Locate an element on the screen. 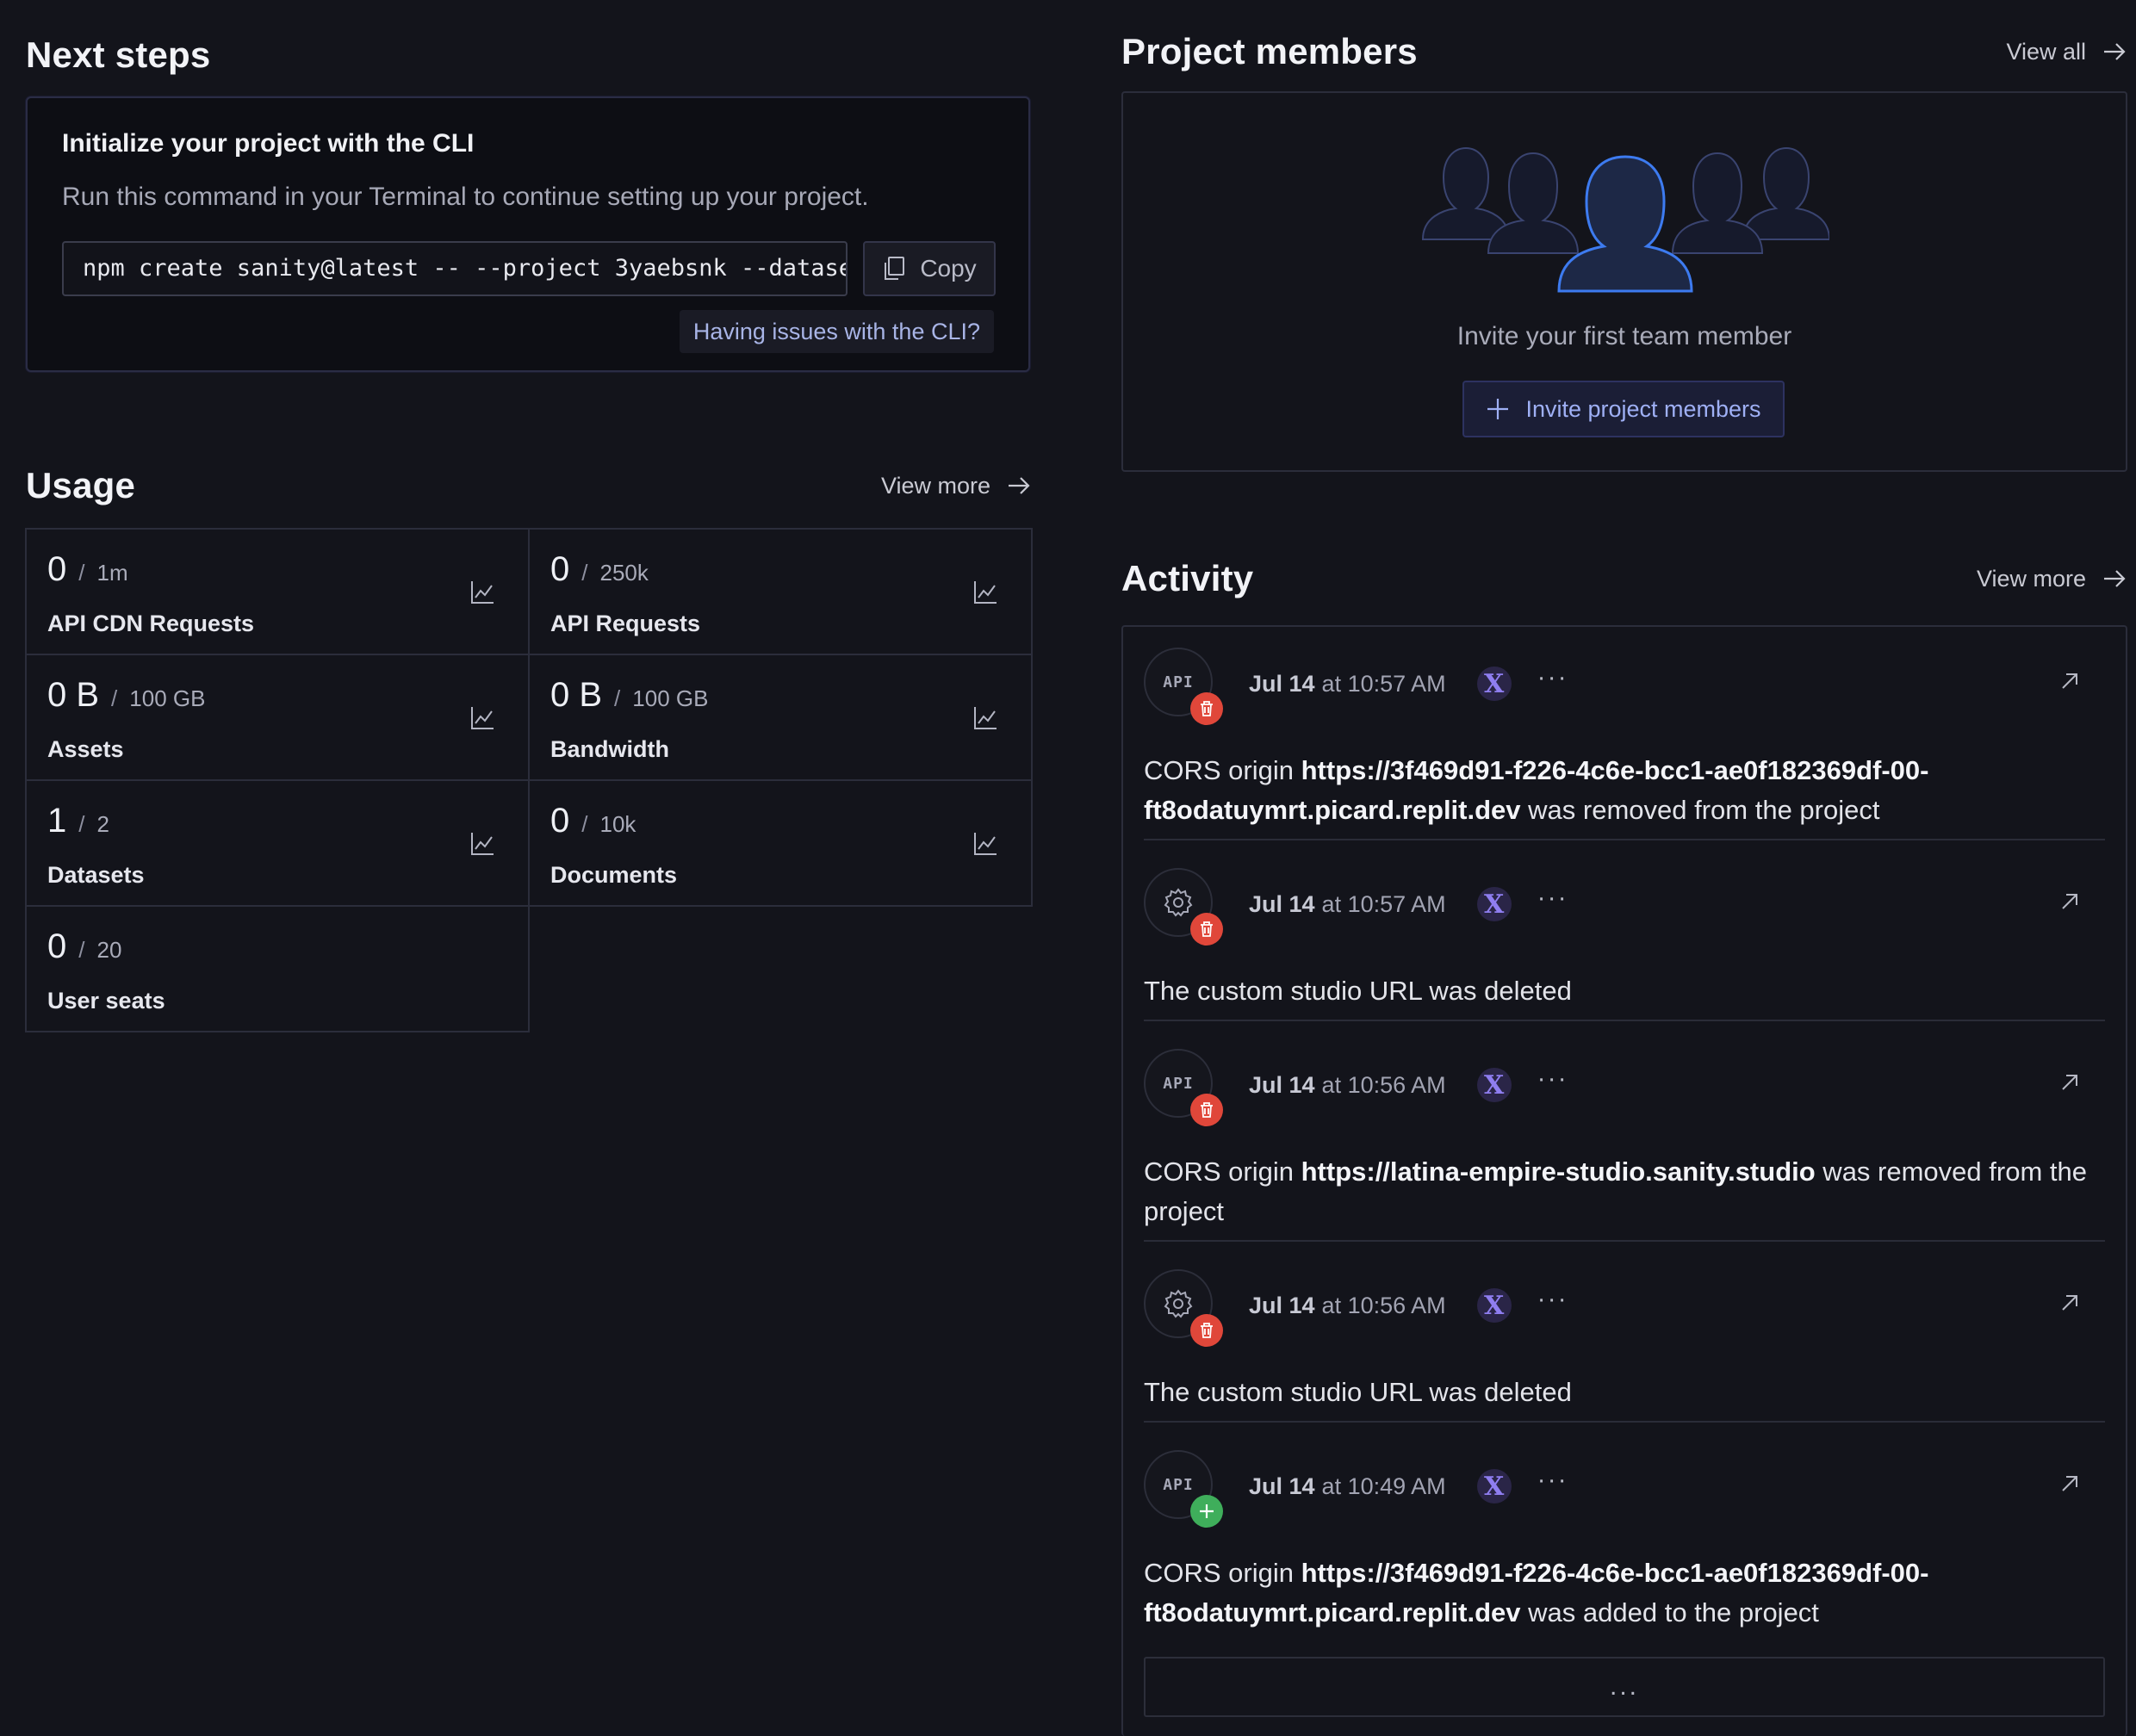 Image resolution: width=2136 pixels, height=1736 pixels. gear-icon is located at coordinates (1178, 1303).